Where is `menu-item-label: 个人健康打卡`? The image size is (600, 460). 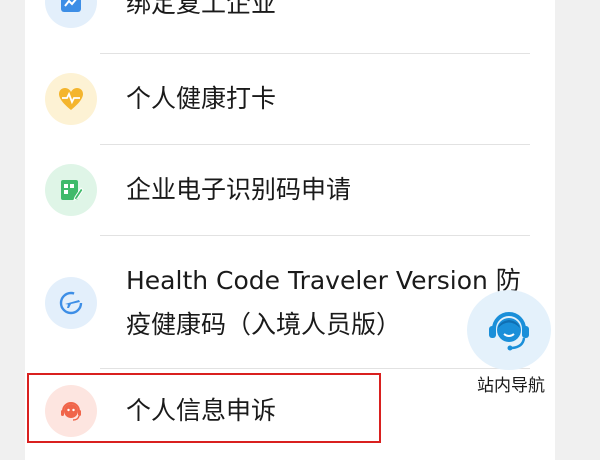 menu-item-label: 个人健康打卡 is located at coordinates (201, 98).